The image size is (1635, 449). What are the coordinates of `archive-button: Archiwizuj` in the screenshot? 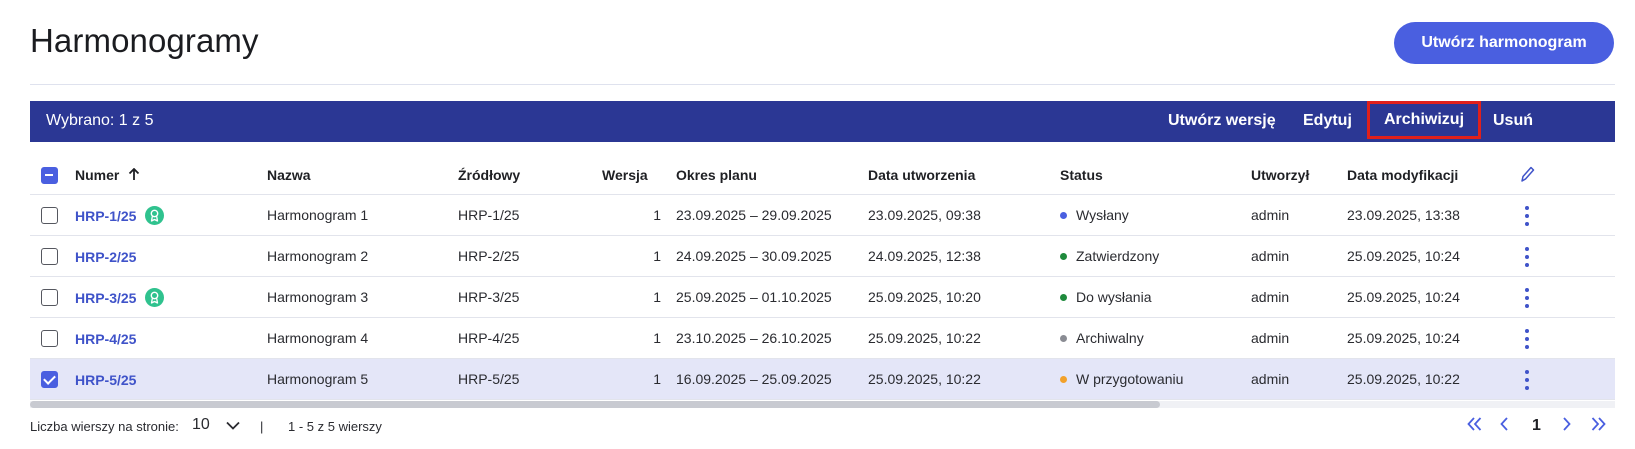 It's located at (1424, 120).